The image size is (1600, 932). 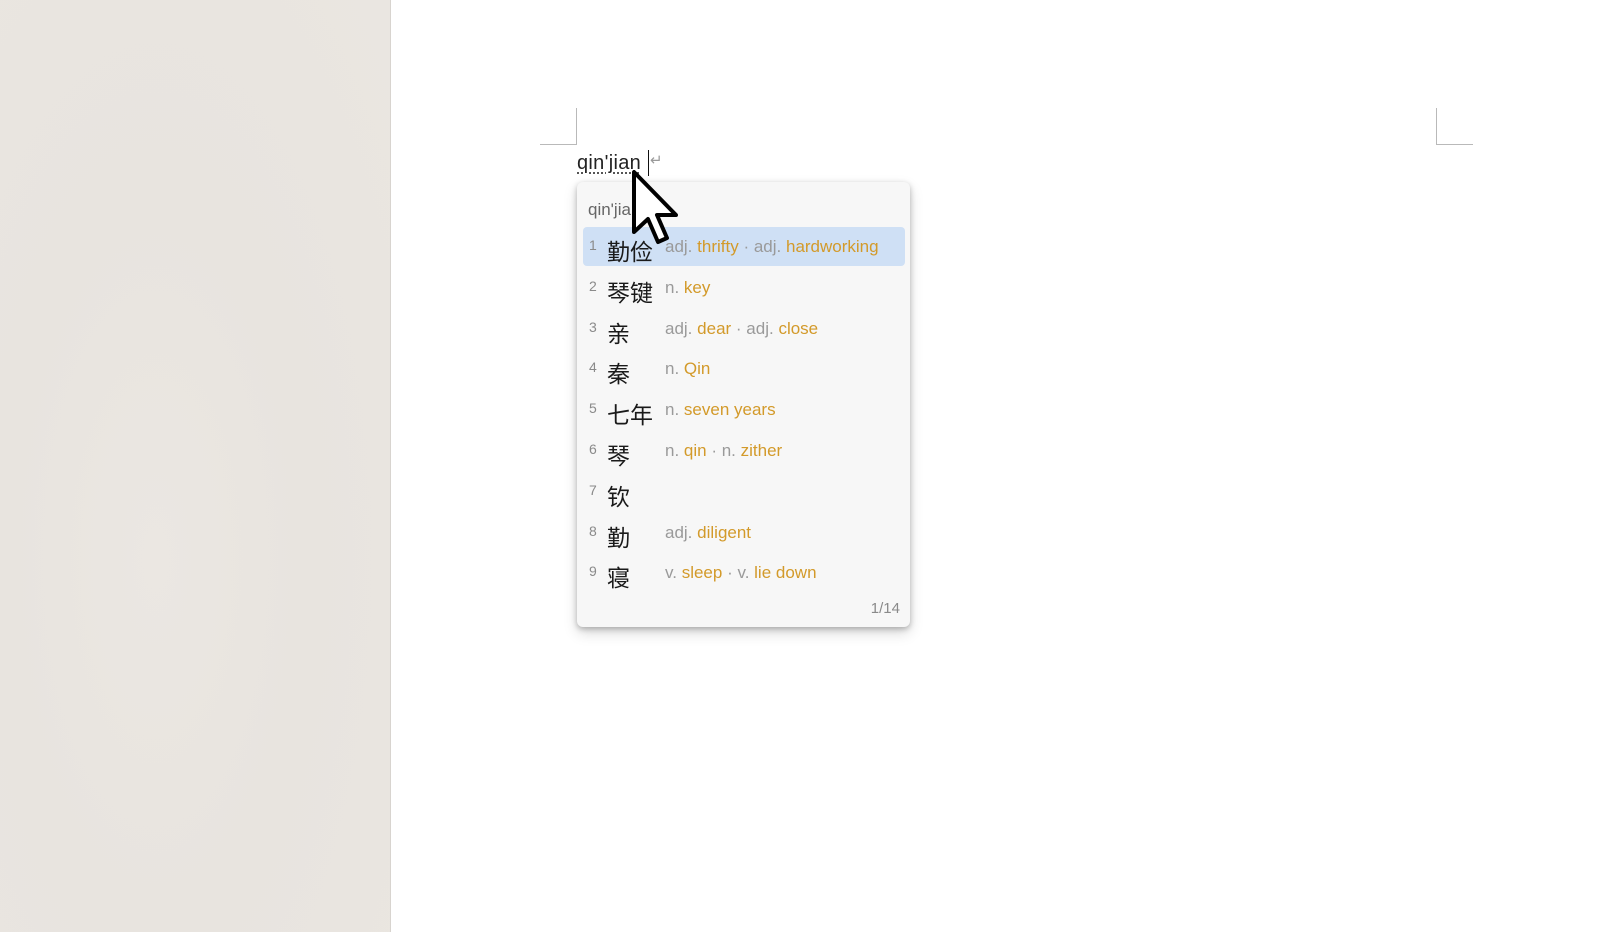 I want to click on candidate-word: 秦, so click(x=618, y=375).